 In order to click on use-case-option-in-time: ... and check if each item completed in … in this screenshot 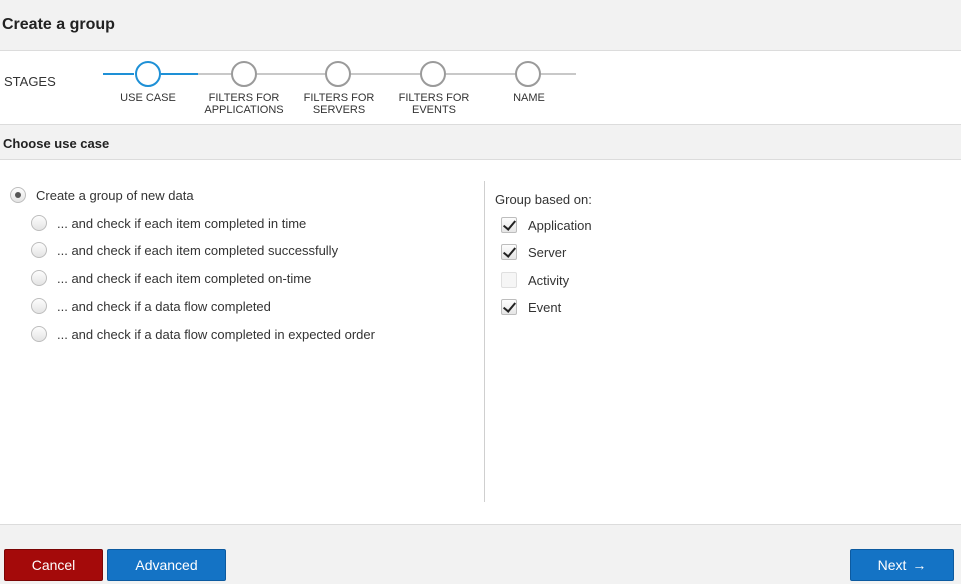, I will do `click(168, 223)`.